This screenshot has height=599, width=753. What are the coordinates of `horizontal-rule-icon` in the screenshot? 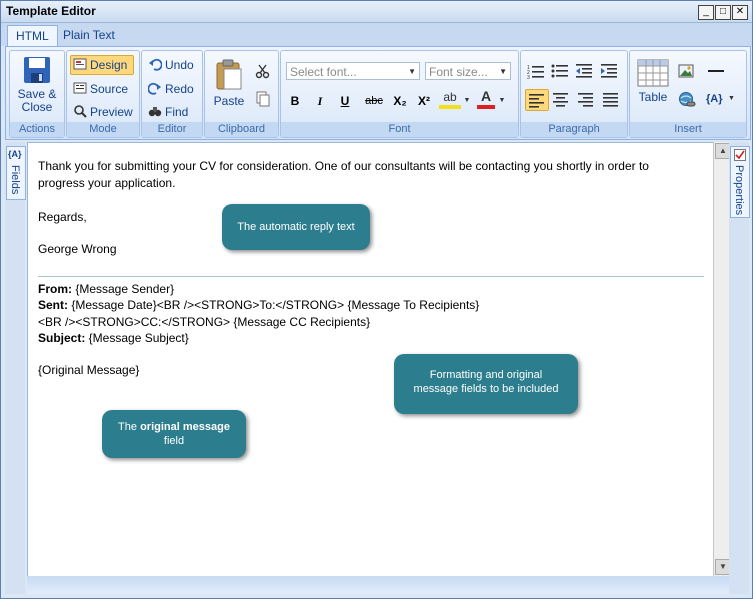 It's located at (716, 71).